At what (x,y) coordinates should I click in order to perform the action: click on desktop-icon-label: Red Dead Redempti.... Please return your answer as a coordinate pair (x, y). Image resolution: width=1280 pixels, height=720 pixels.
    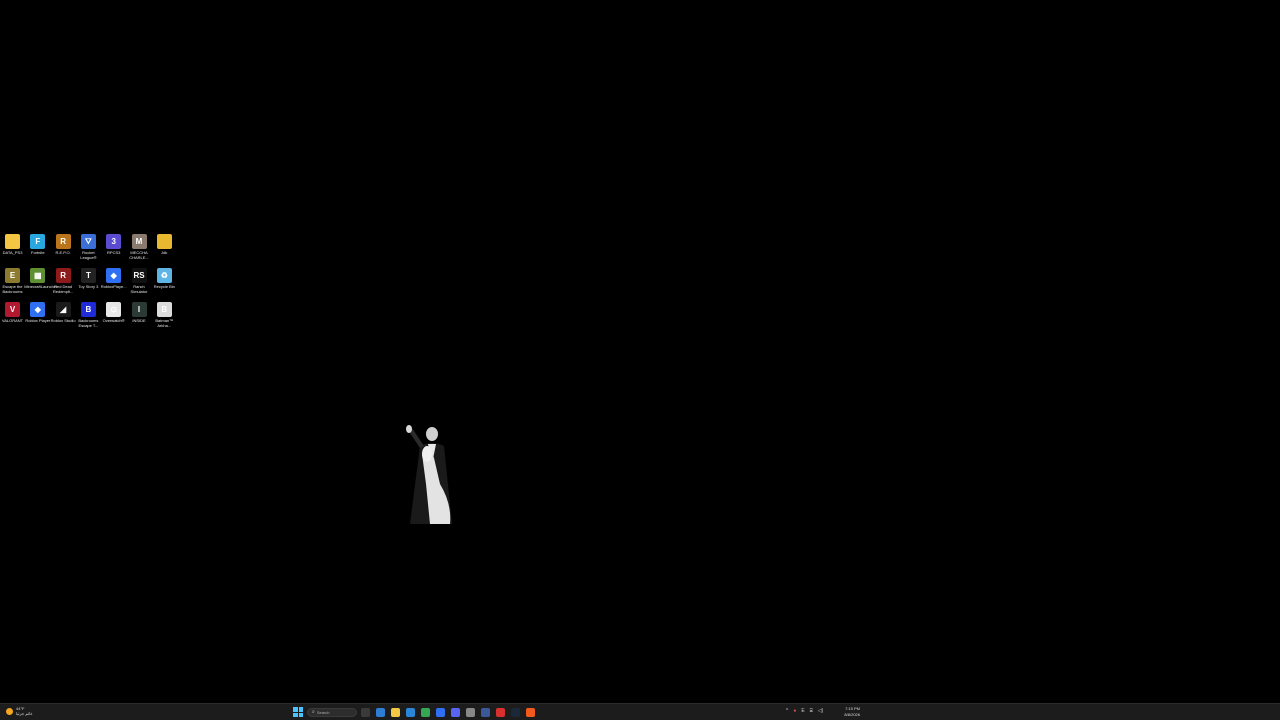
    Looking at the image, I should click on (63, 289).